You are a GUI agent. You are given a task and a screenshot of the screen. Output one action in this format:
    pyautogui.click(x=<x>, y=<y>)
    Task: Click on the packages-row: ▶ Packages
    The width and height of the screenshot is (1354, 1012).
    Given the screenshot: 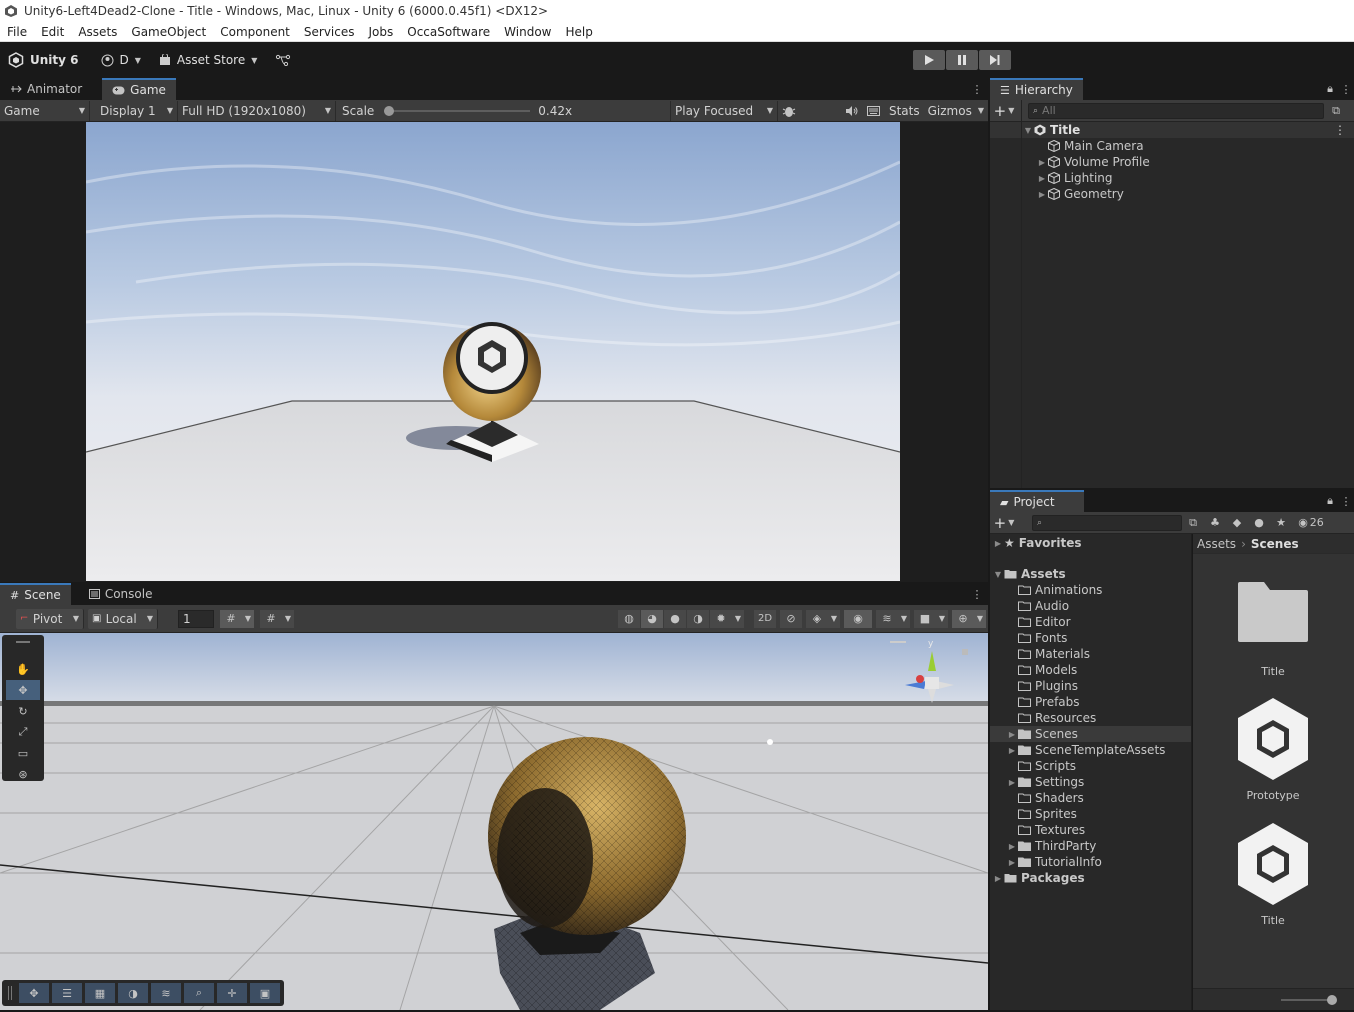 What is the action you would take?
    pyautogui.click(x=1090, y=878)
    